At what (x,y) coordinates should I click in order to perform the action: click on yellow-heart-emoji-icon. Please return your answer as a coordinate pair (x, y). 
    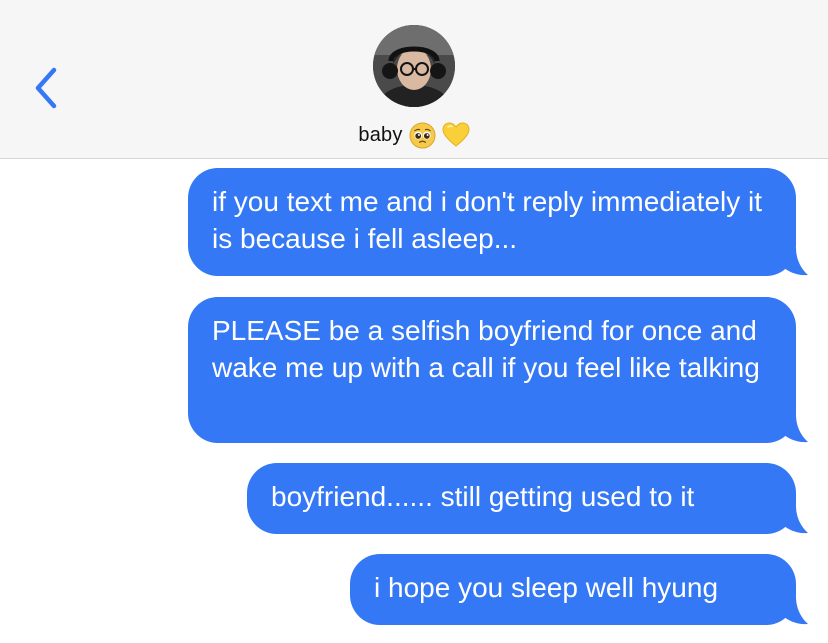
    Looking at the image, I should click on (456, 134).